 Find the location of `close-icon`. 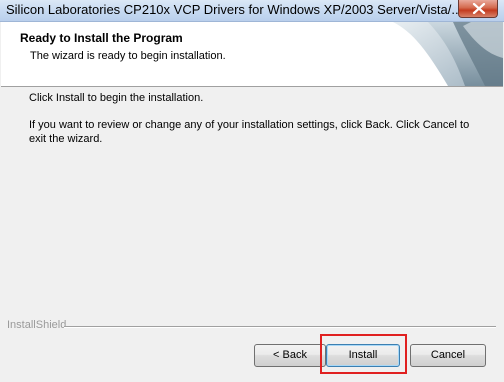

close-icon is located at coordinates (479, 8).